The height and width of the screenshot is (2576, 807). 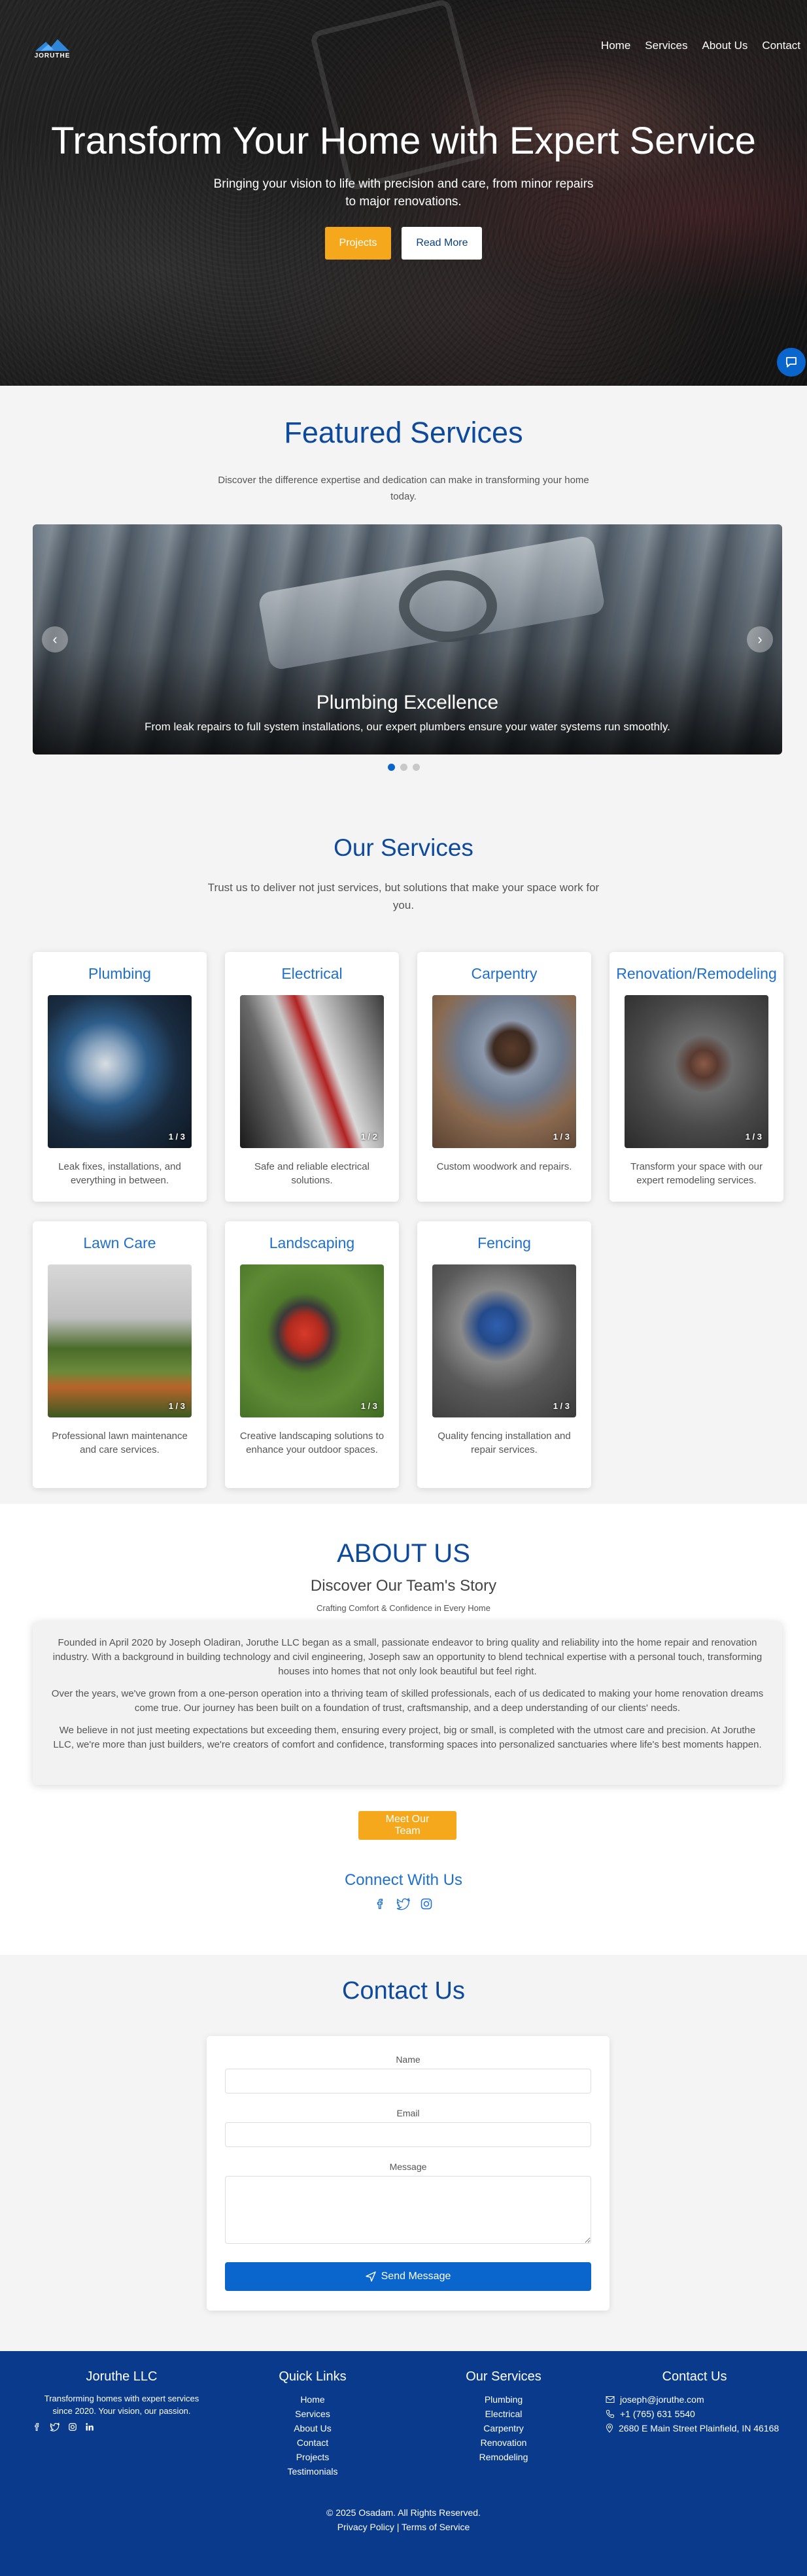 What do you see at coordinates (504, 973) in the screenshot?
I see `card-title: Carpentry` at bounding box center [504, 973].